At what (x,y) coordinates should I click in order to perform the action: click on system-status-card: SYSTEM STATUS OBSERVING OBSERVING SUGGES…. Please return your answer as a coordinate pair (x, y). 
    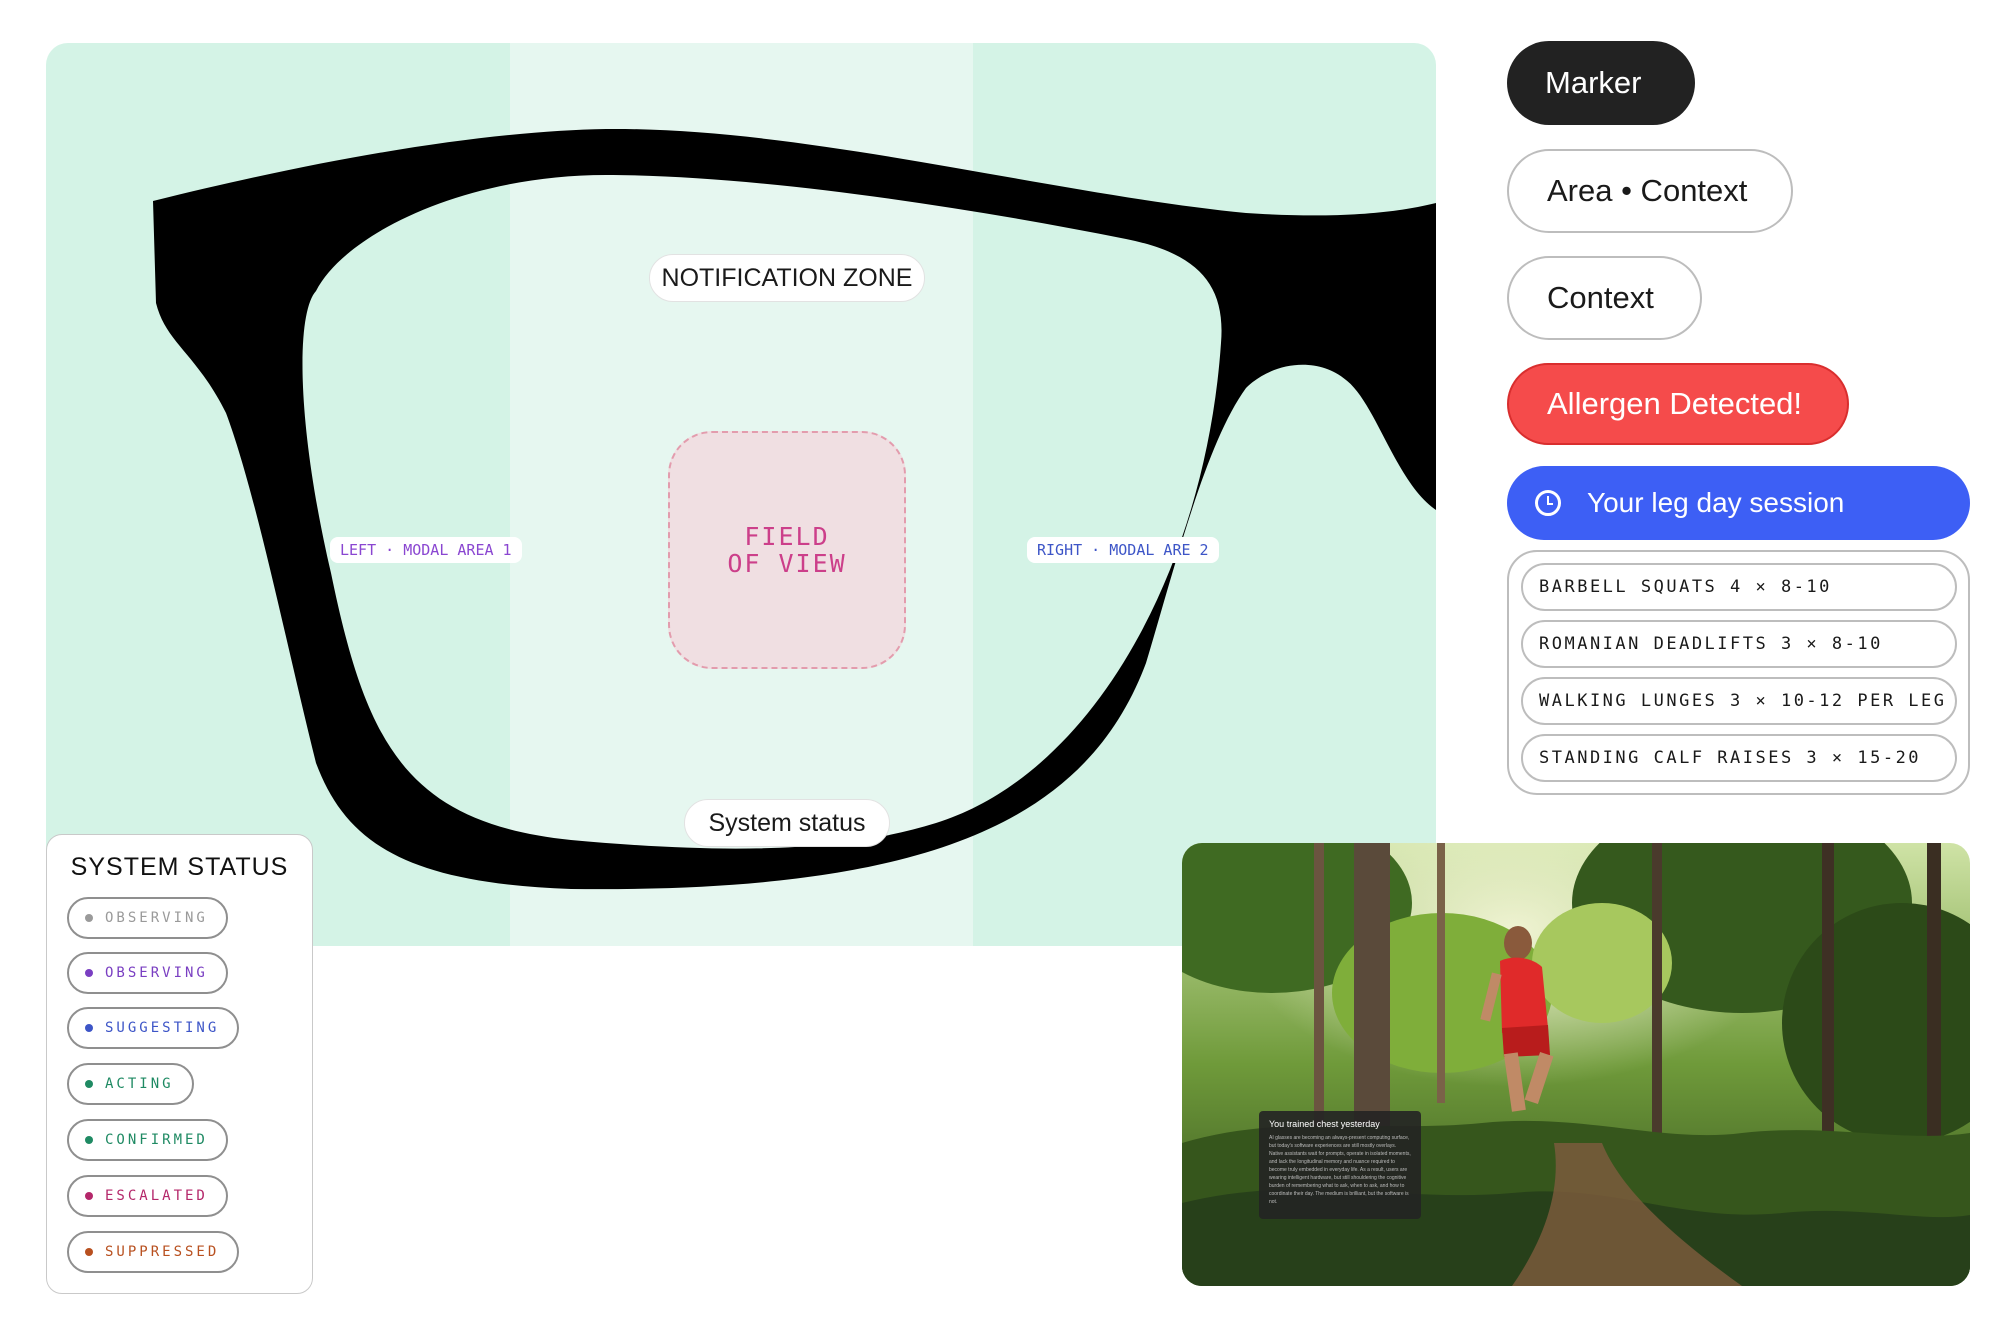
    Looking at the image, I should click on (179, 1064).